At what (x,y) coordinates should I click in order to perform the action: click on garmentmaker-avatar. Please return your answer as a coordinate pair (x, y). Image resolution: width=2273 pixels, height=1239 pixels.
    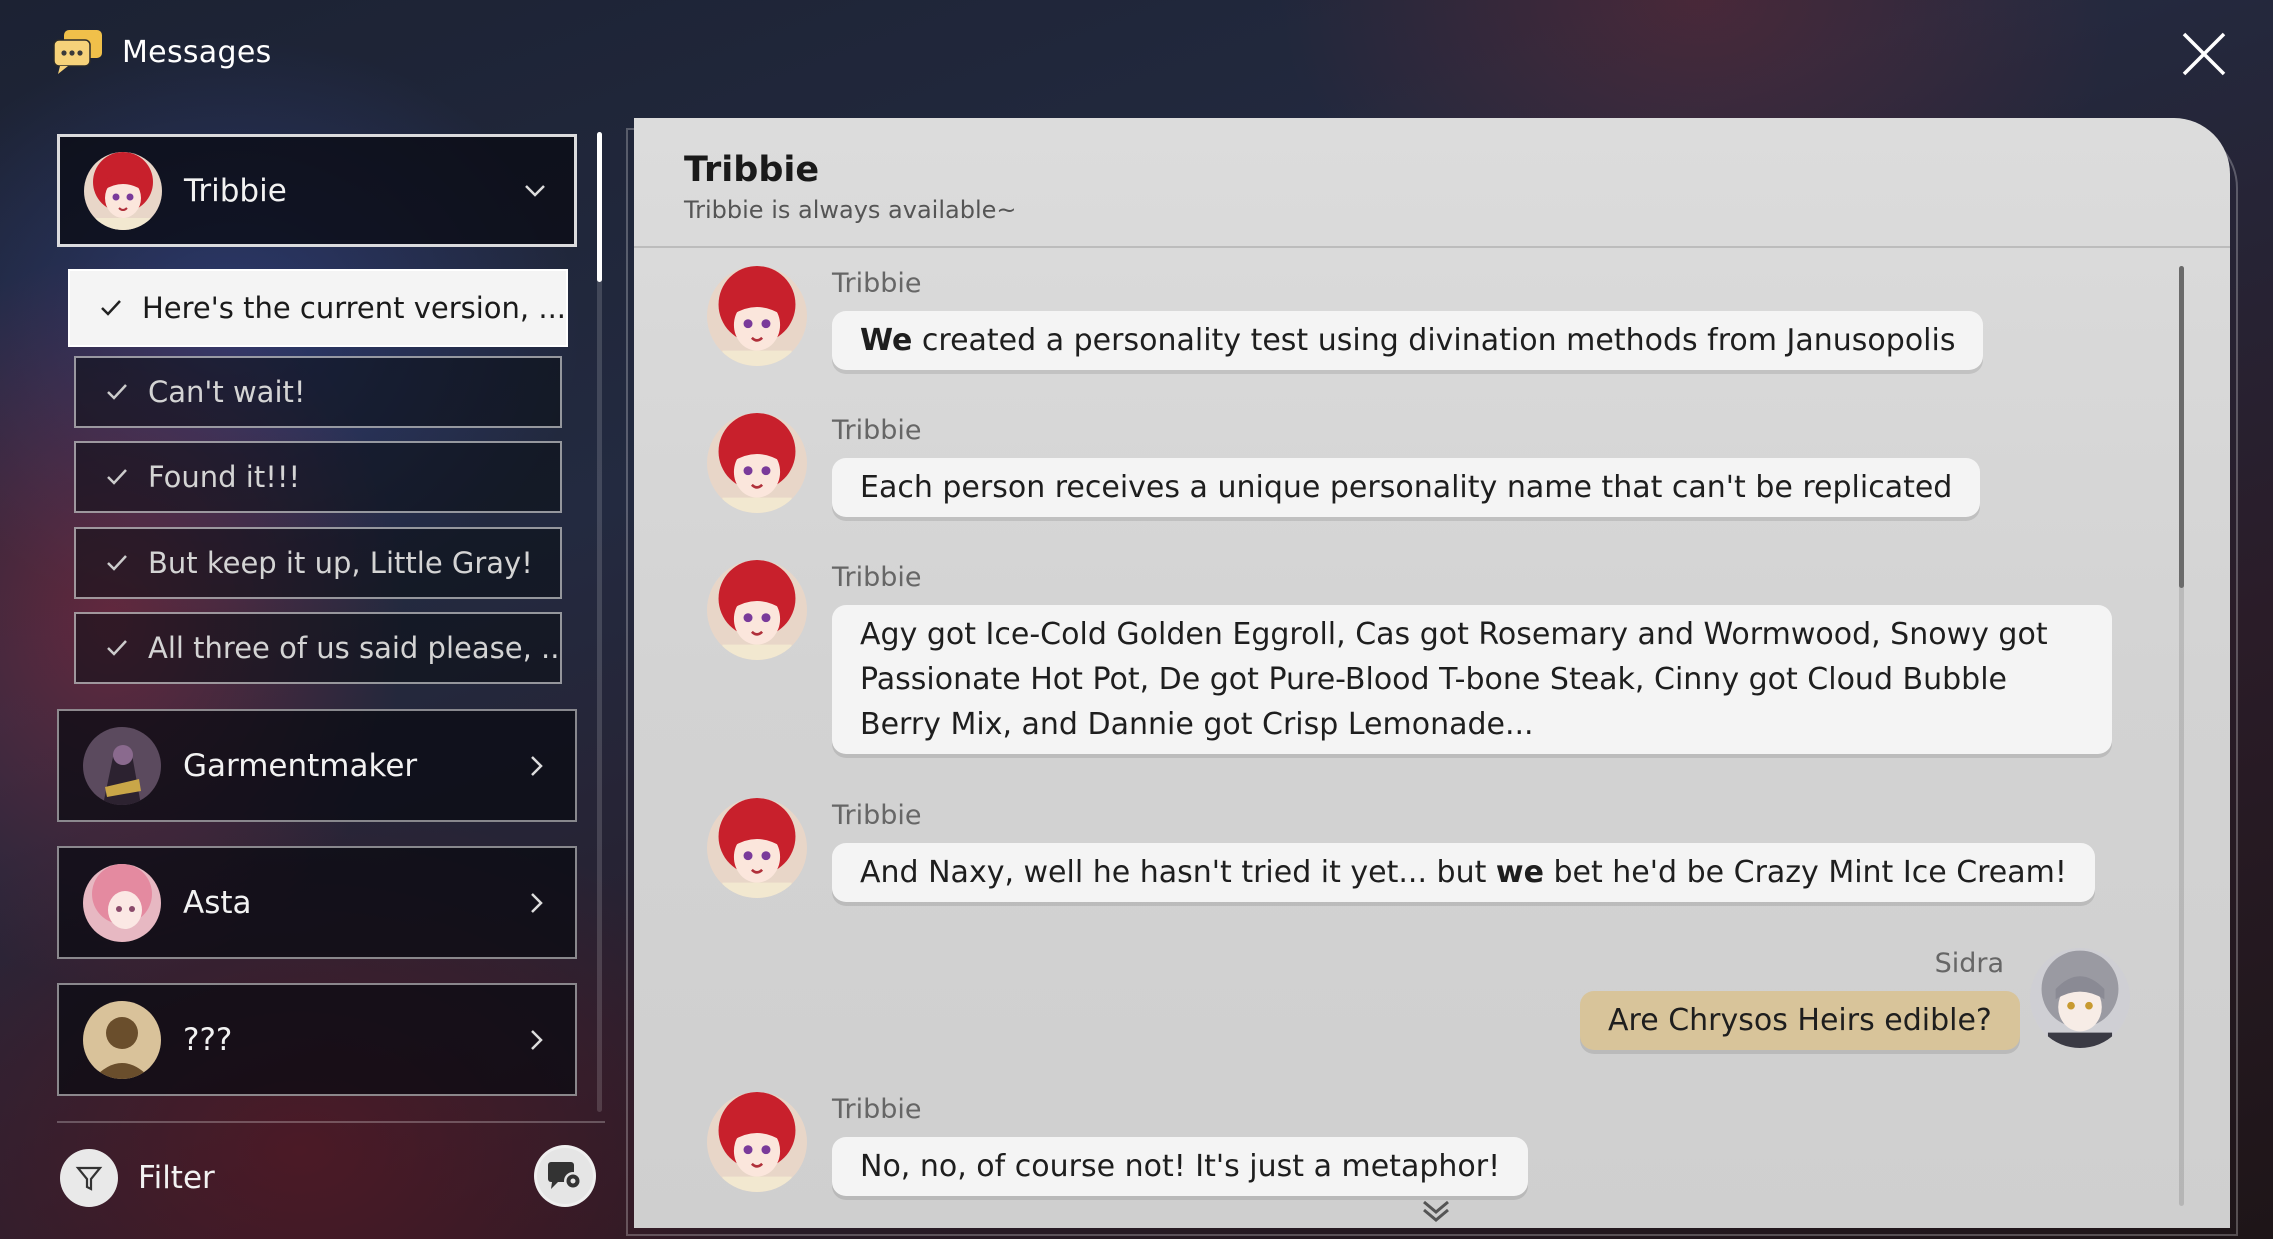
    Looking at the image, I should click on (122, 765).